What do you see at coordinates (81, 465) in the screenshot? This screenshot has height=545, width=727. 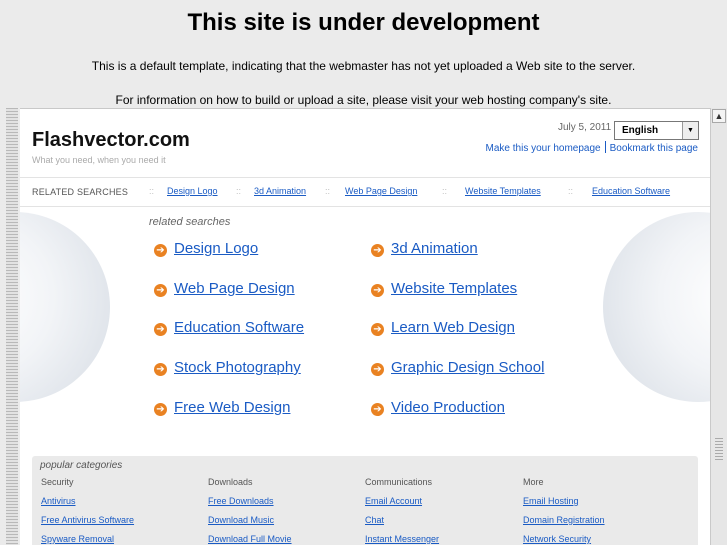 I see `popular-title: popular categories` at bounding box center [81, 465].